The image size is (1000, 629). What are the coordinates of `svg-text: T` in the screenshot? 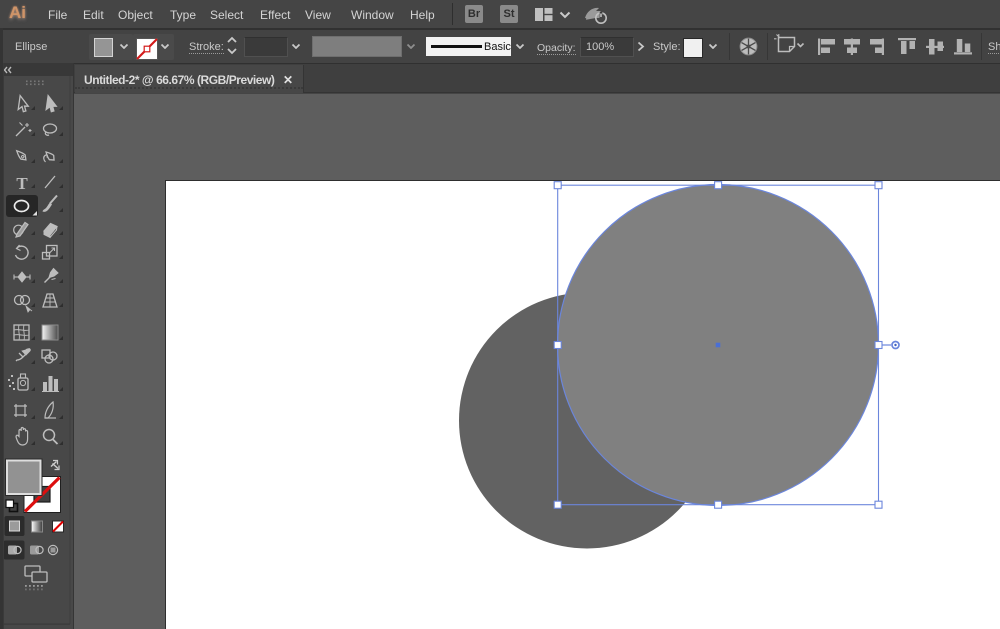 It's located at (22, 183).